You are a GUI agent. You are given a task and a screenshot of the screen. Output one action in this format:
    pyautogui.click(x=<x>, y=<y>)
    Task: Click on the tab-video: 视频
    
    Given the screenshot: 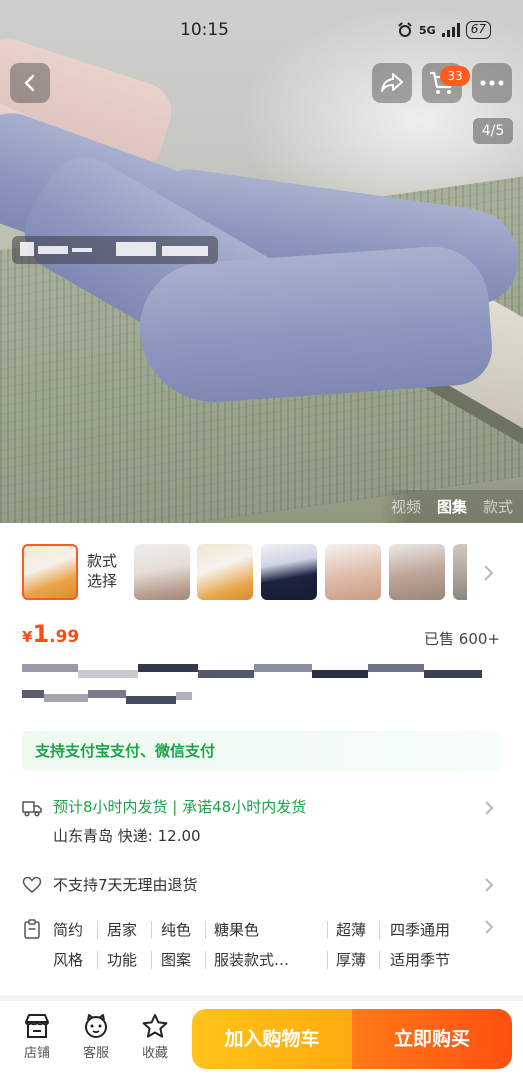 What is the action you would take?
    pyautogui.click(x=406, y=506)
    